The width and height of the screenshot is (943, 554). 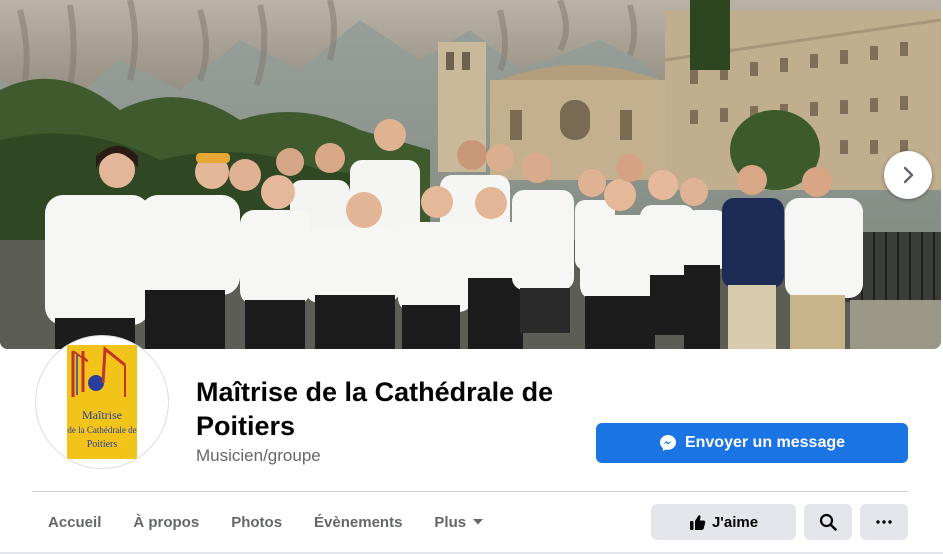 What do you see at coordinates (450, 522) in the screenshot?
I see `tab-label: Plus` at bounding box center [450, 522].